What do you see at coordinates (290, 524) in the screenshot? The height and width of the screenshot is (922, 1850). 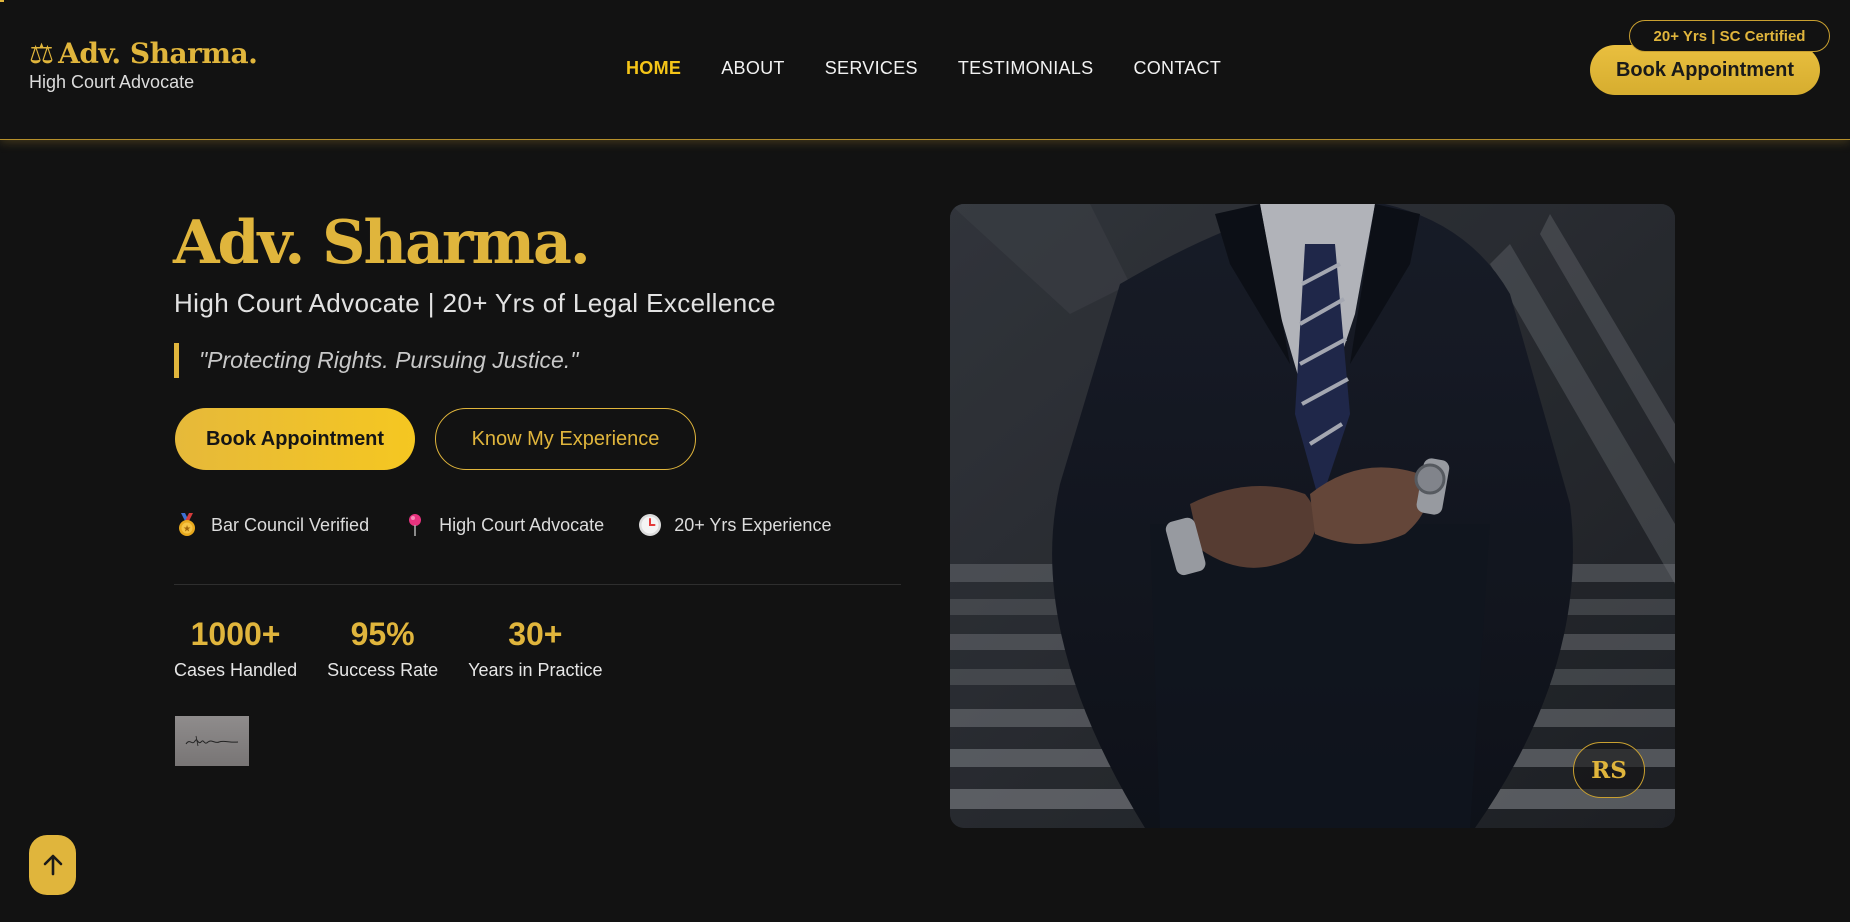 I see `badge-label: Bar Council Verified` at bounding box center [290, 524].